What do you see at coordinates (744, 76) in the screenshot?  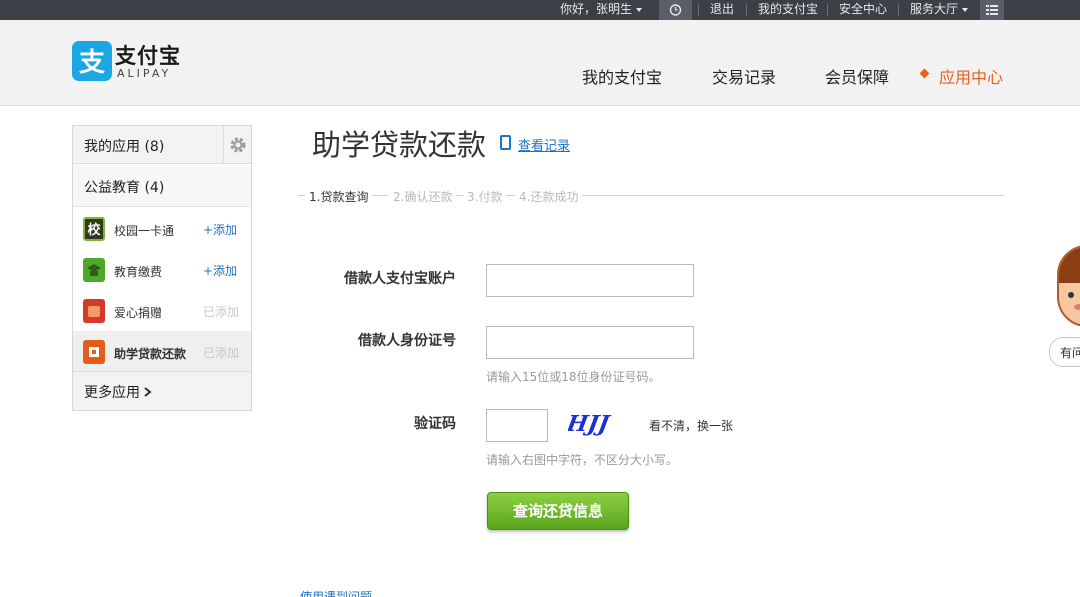 I see `nav-transactions: 交易记录` at bounding box center [744, 76].